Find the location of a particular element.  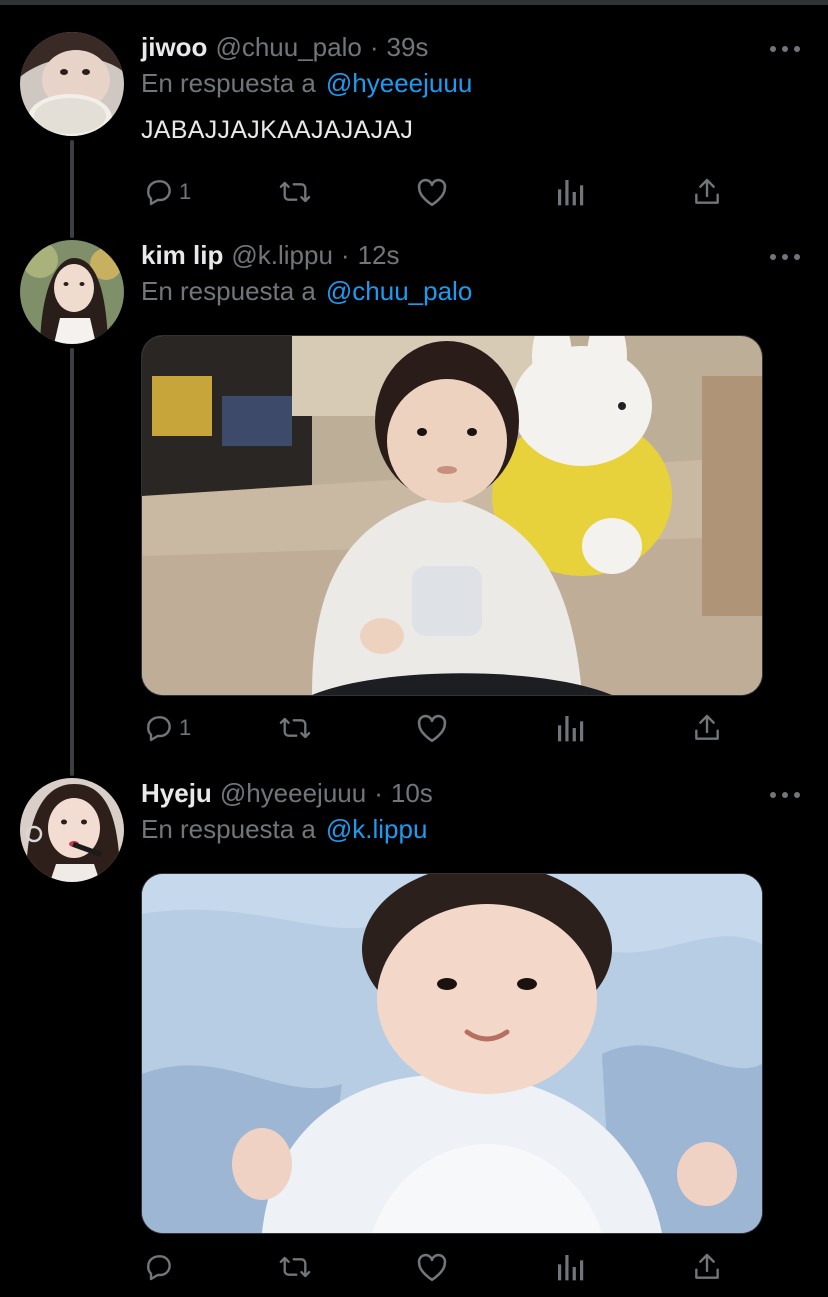

user-handle: @k.lippu is located at coordinates (282, 255).